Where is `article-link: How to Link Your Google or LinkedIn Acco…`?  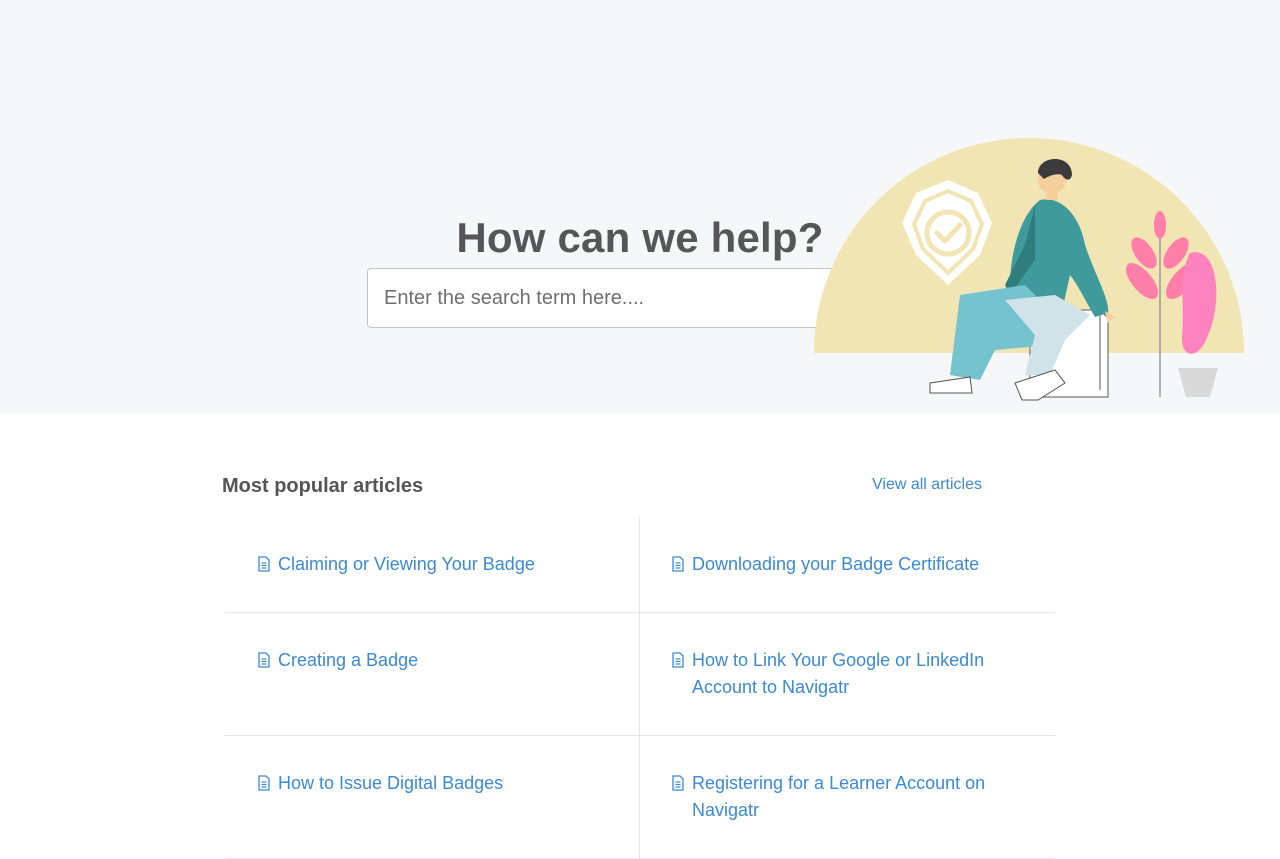 article-link: How to Link Your Google or LinkedIn Acco… is located at coordinates (858, 674).